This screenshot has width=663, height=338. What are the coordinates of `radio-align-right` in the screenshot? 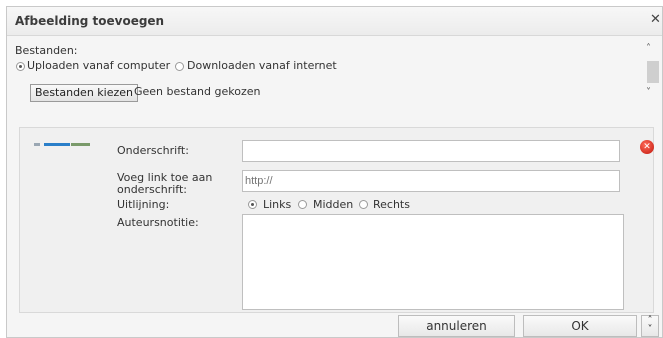 It's located at (363, 204).